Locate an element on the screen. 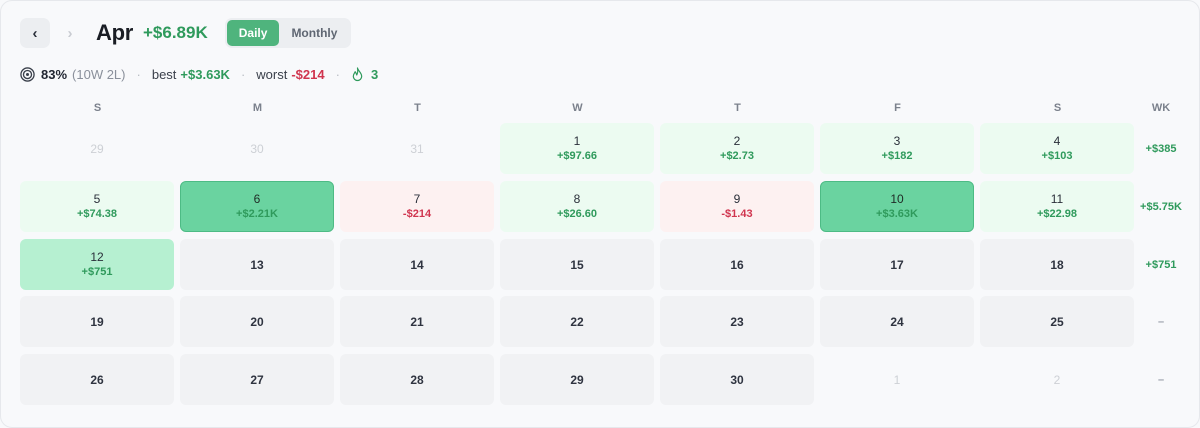 This screenshot has width=1200, height=428. view-toggle: Daily Monthly is located at coordinates (288, 33).